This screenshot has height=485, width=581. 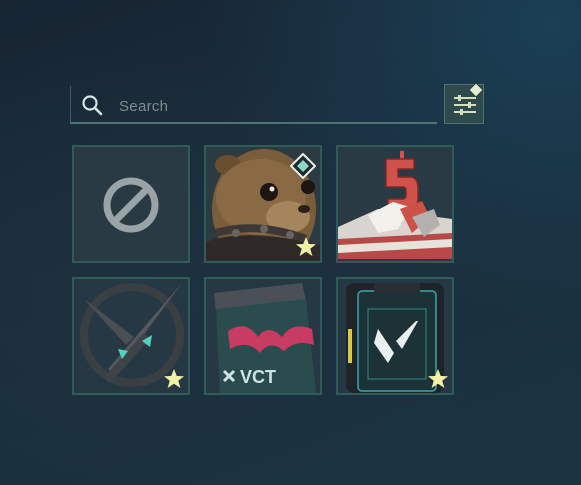 What do you see at coordinates (263, 204) in the screenshot?
I see `item-tile-otter` at bounding box center [263, 204].